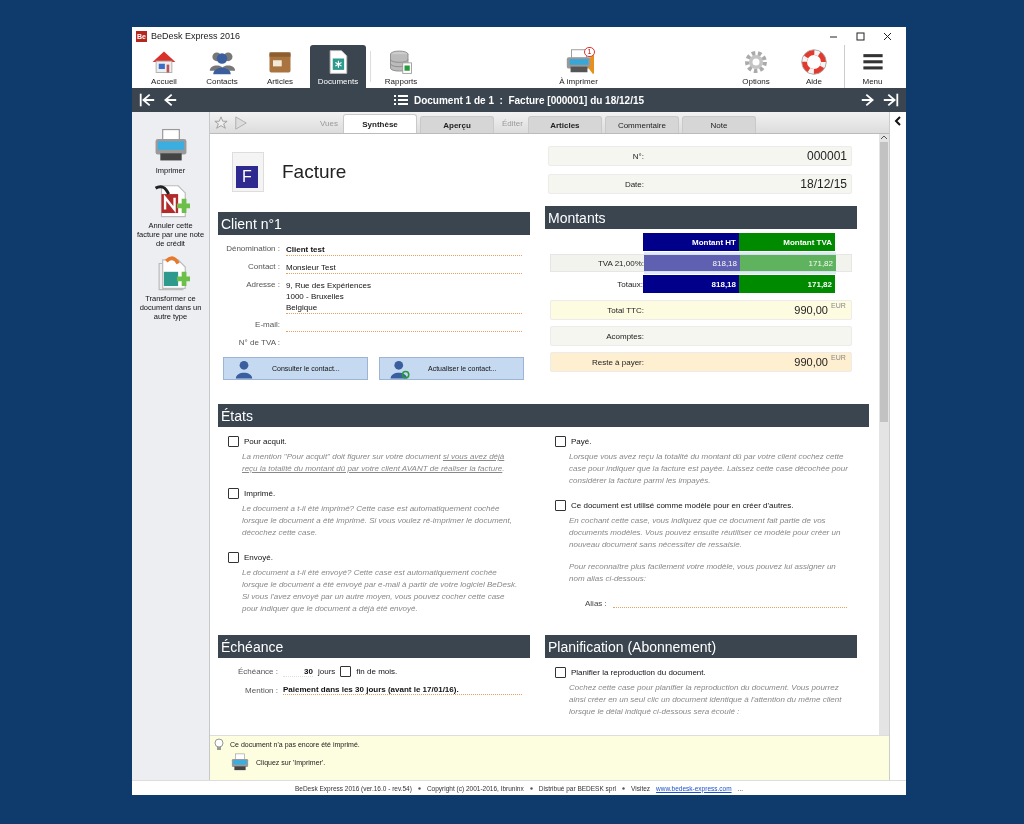 Image resolution: width=1024 pixels, height=824 pixels. Describe the element at coordinates (891, 100) in the screenshot. I see `last-page-icon` at that location.